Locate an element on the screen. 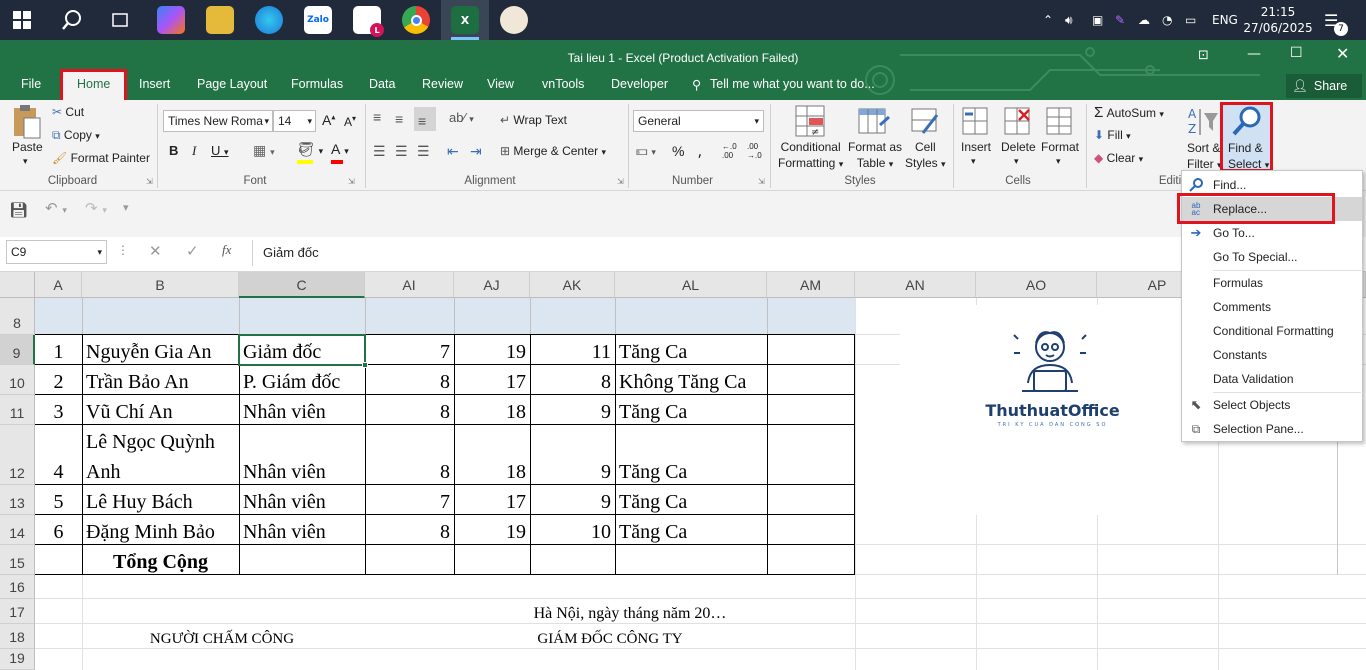 Image resolution: width=1366 pixels, height=670 pixels. sort-filter-button: Sort & Filter ▾ is located at coordinates (1204, 156).